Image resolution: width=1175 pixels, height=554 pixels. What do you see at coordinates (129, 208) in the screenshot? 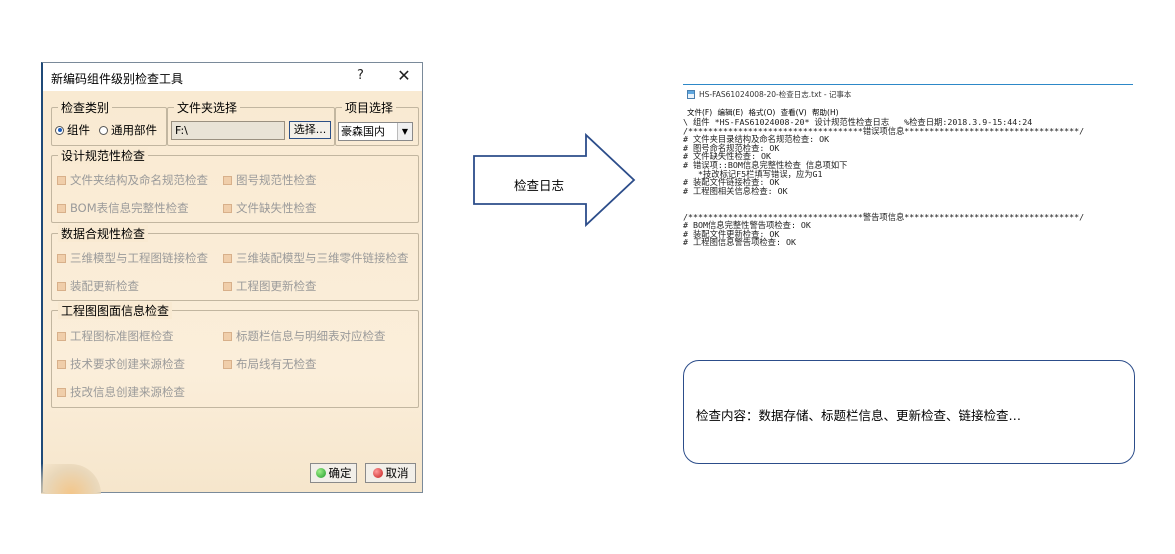
I see `checkbox-label: BOM表信息完整性检查` at bounding box center [129, 208].